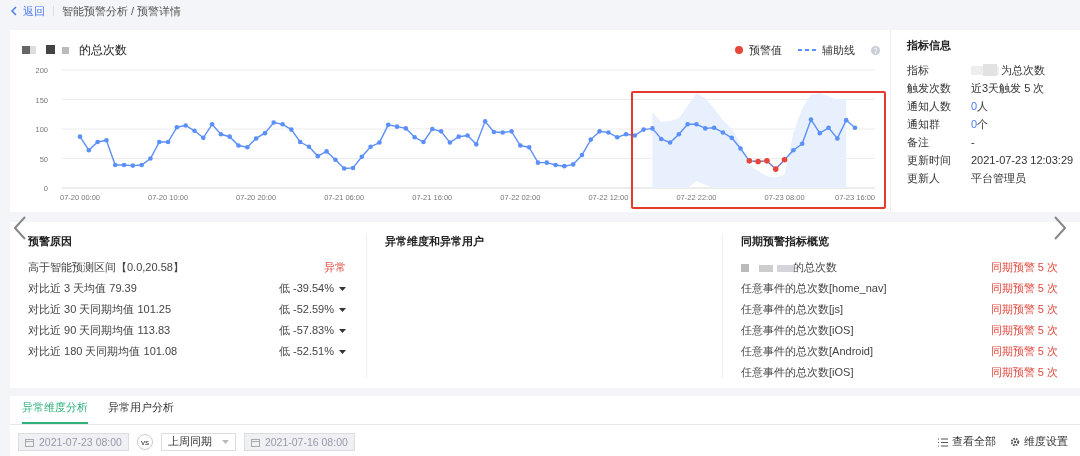  I want to click on info-label: 触发次数, so click(929, 88).